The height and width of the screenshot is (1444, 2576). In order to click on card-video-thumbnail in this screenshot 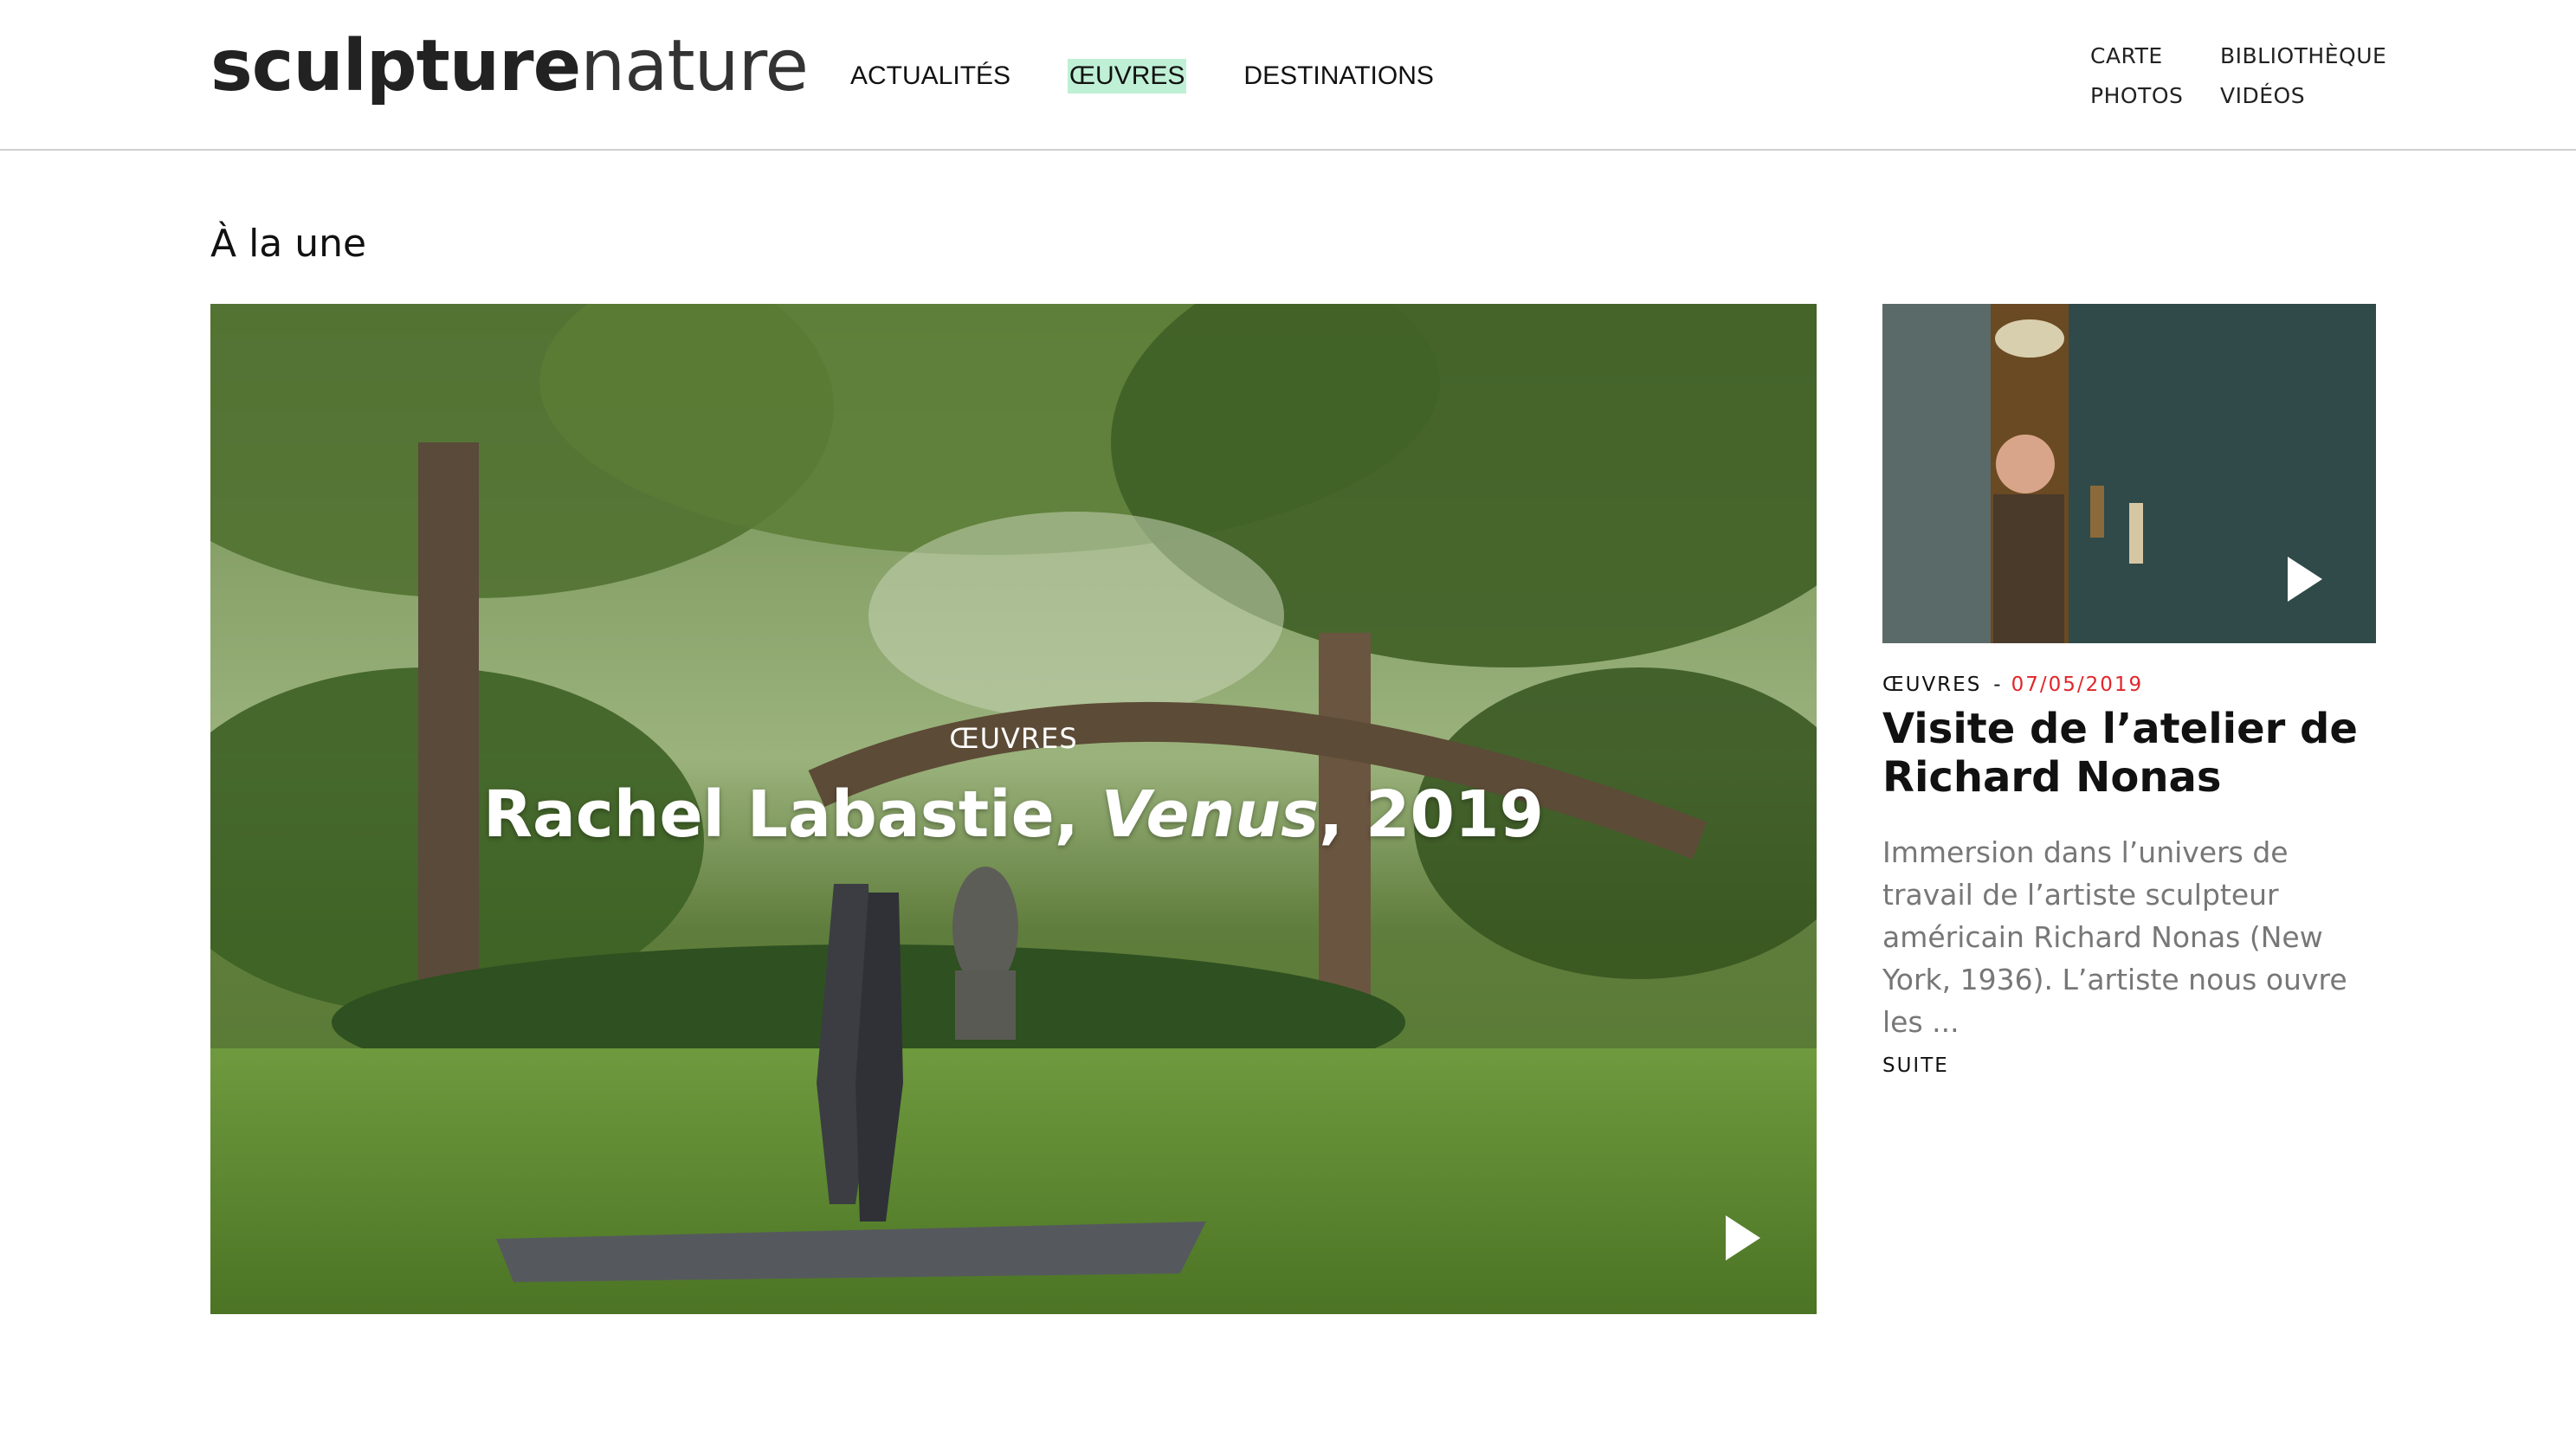, I will do `click(2129, 473)`.